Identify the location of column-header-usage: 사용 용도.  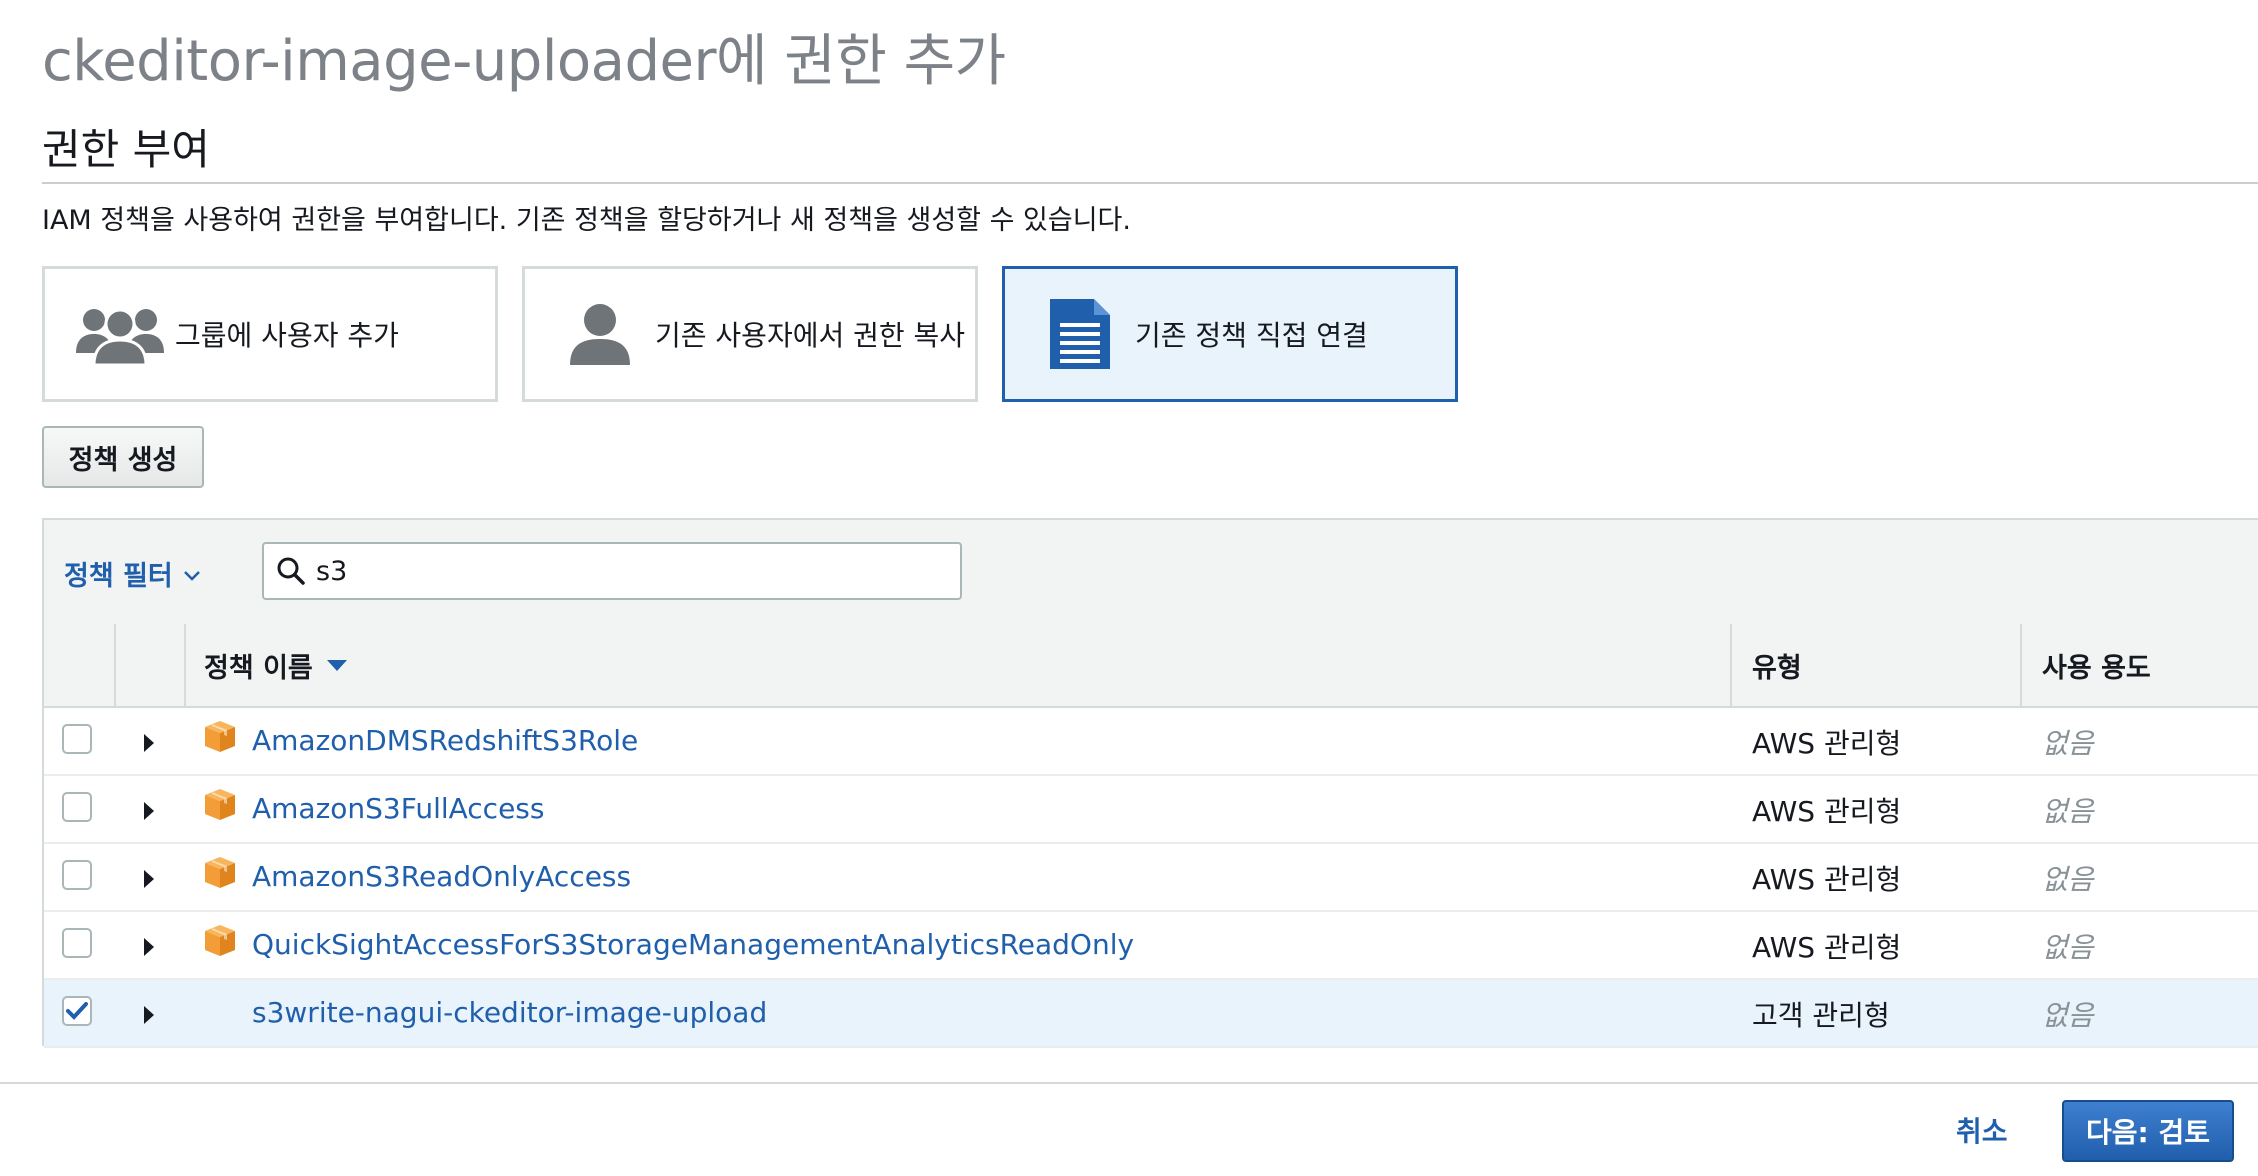
(2096, 665).